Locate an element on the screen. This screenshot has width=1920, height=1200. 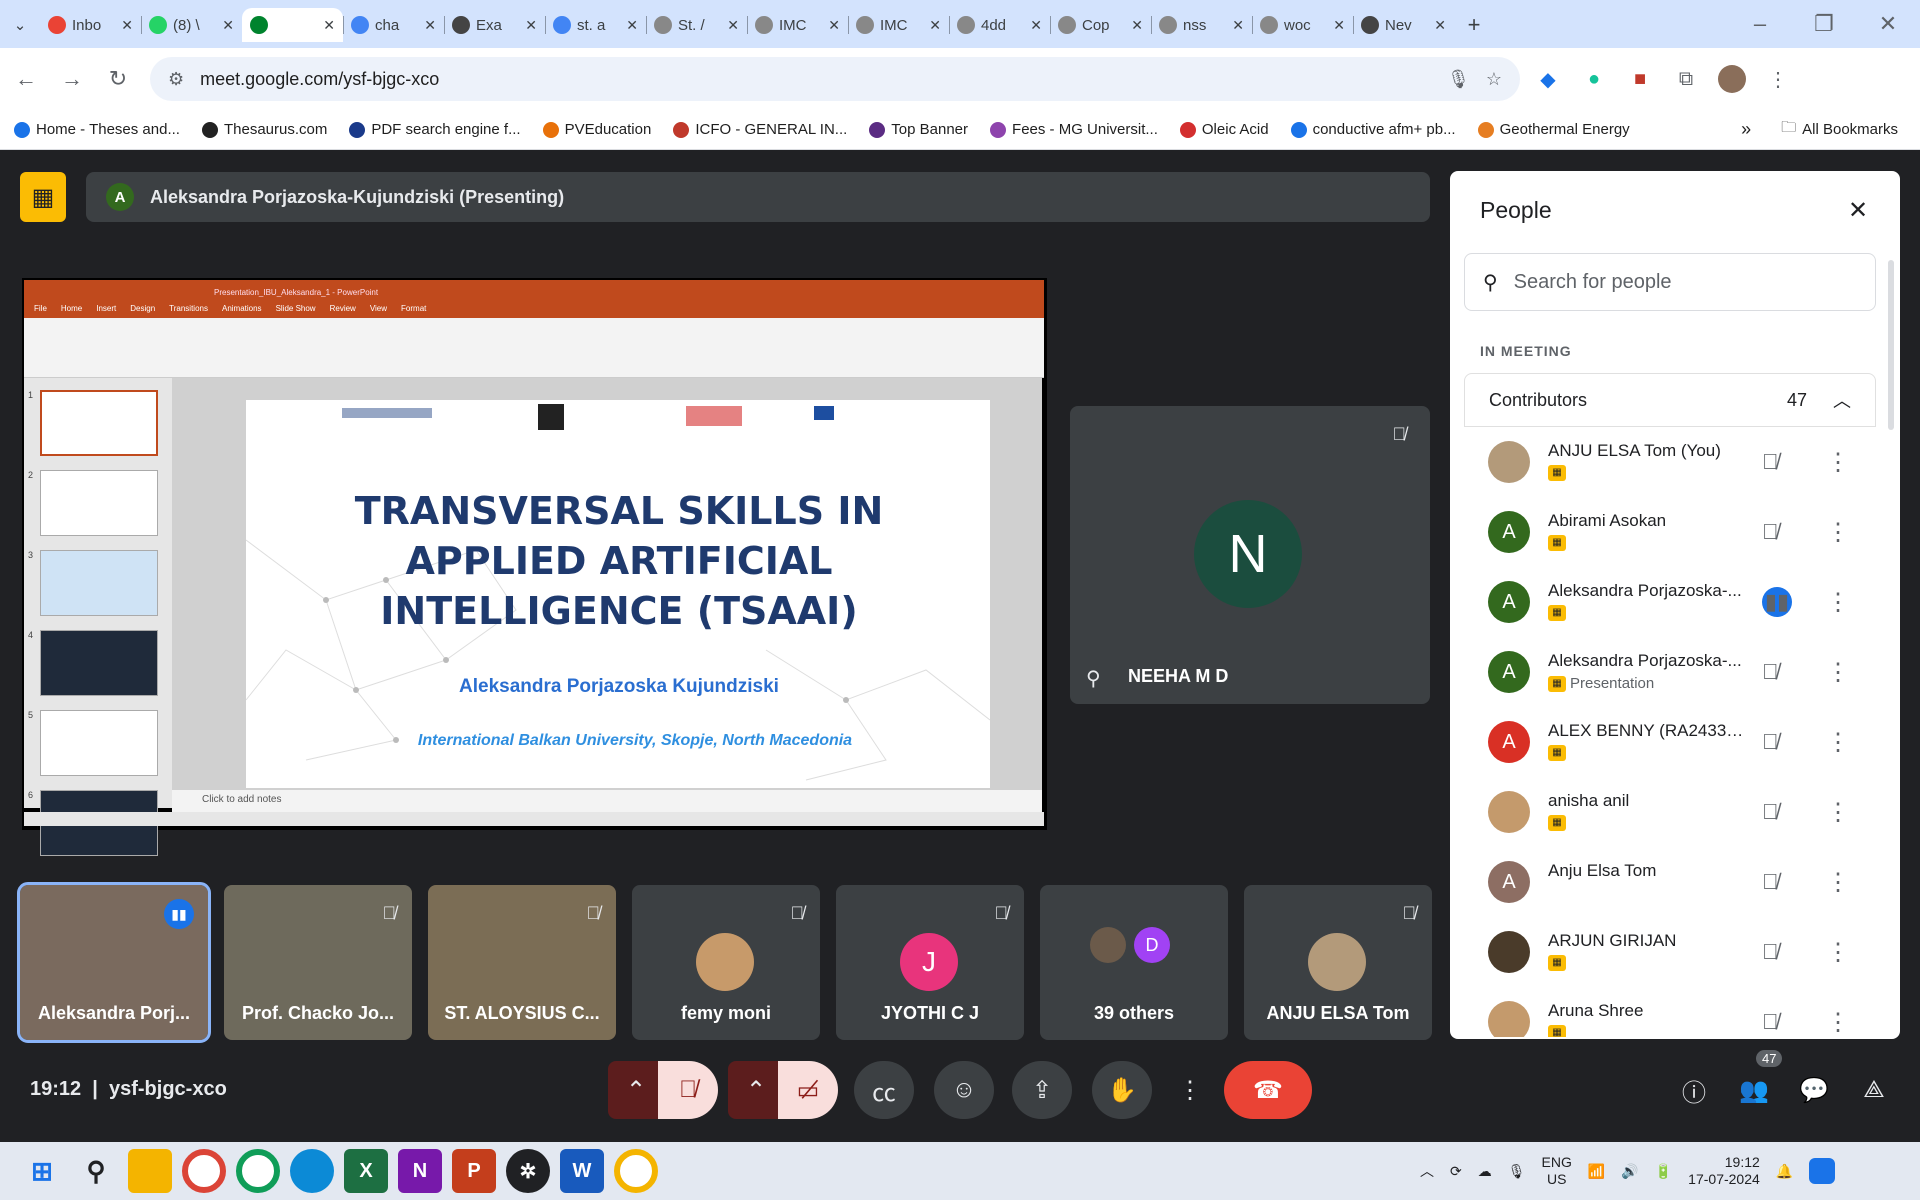
bookmark-item: Geothermal Energy is located at coordinates (1553, 129).